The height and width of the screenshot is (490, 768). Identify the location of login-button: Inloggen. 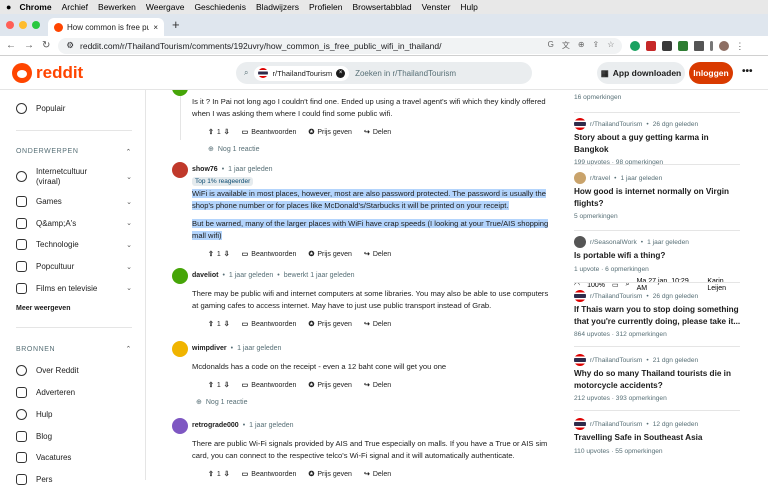
(711, 73).